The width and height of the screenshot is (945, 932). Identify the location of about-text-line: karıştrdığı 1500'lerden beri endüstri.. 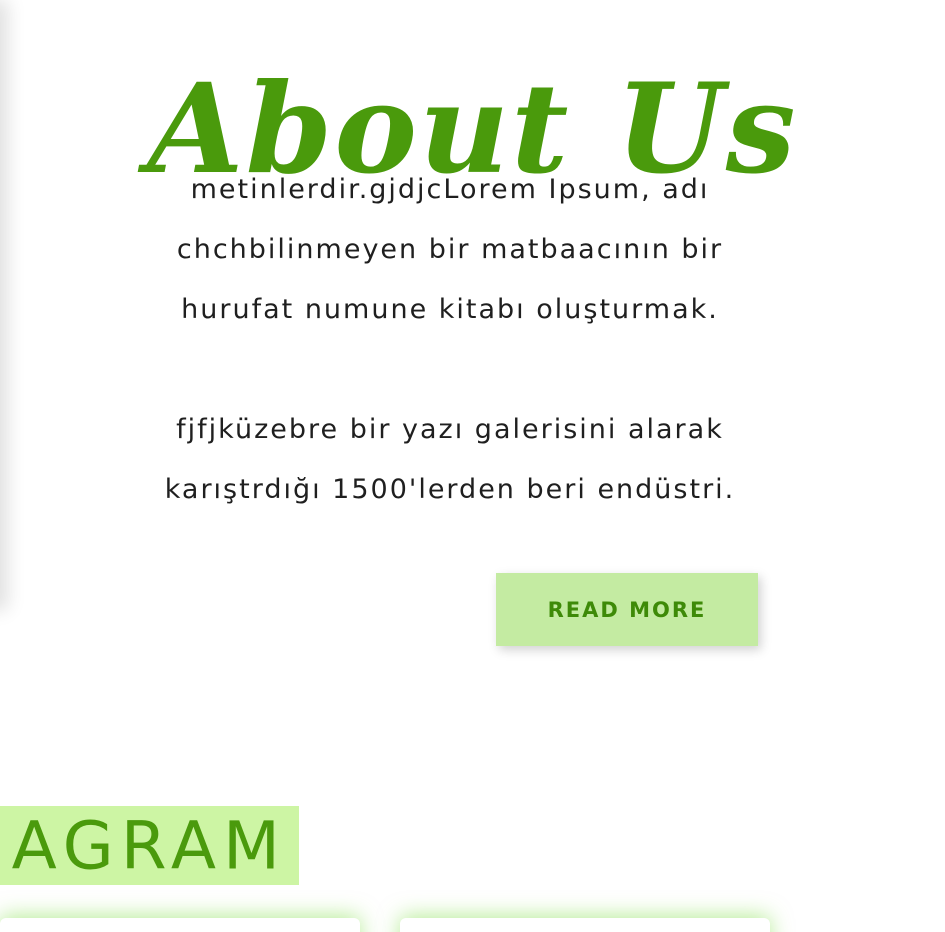
(450, 489).